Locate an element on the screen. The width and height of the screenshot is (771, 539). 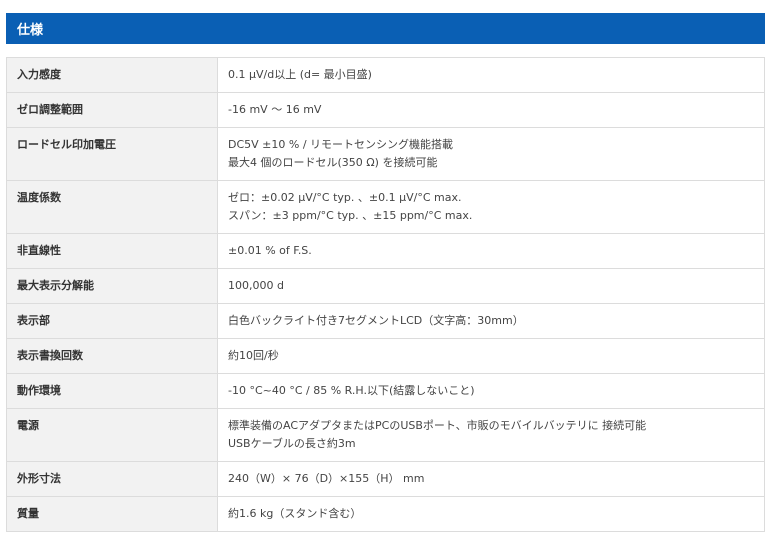
spec-value-line: DC5V ±10 % / リモートセンシング機能搭載 is located at coordinates (341, 144).